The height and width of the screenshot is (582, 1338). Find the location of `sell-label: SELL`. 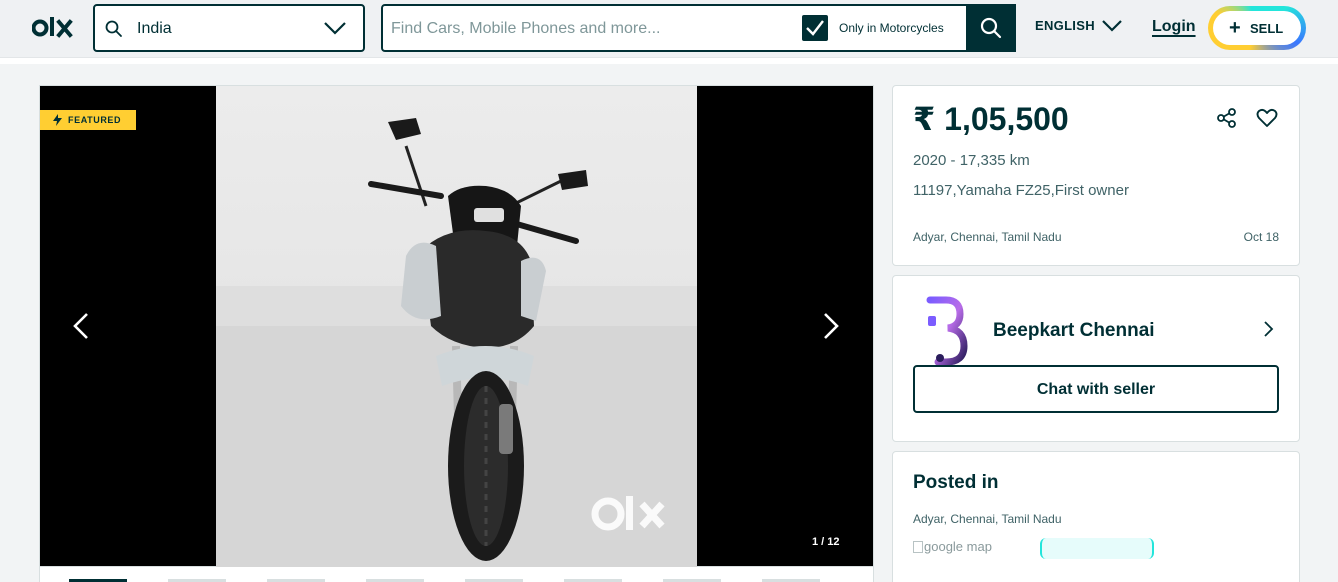

sell-label: SELL is located at coordinates (1267, 28).